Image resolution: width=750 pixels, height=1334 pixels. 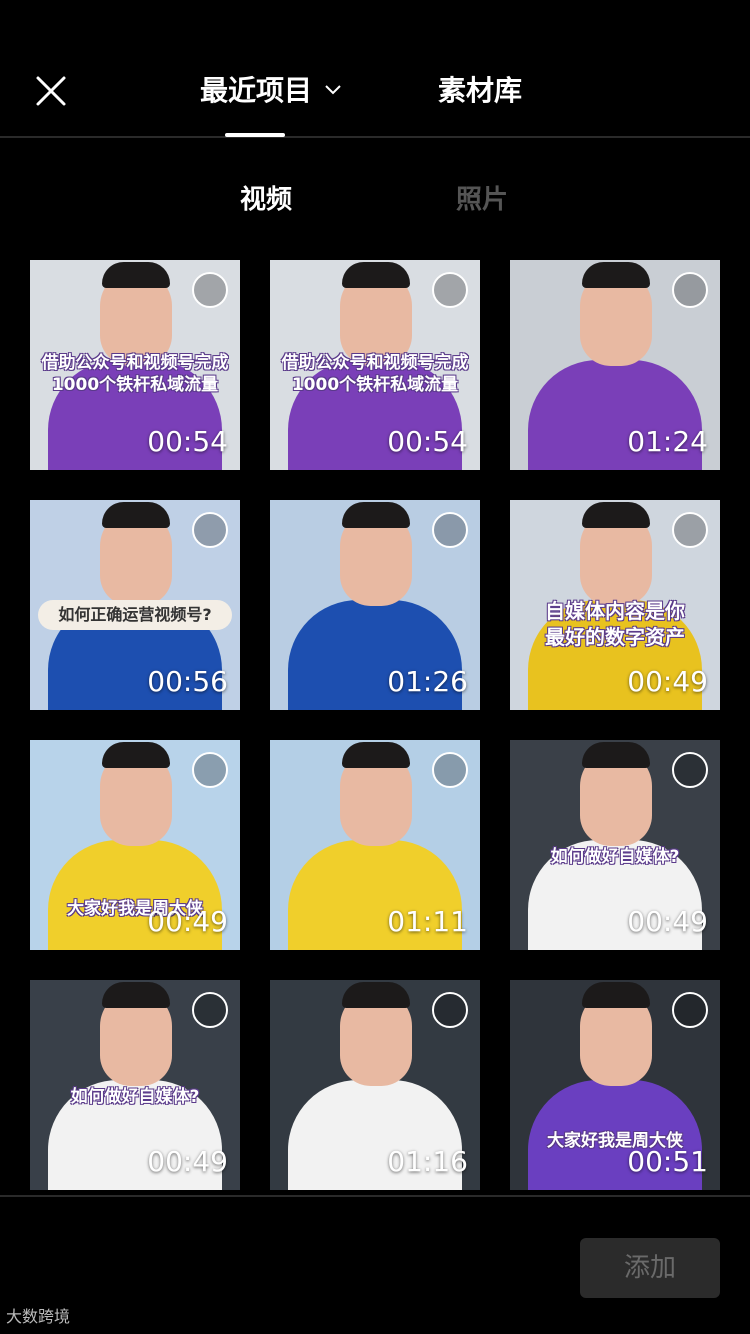 I want to click on bottom-bar: 添加, so click(x=375, y=1264).